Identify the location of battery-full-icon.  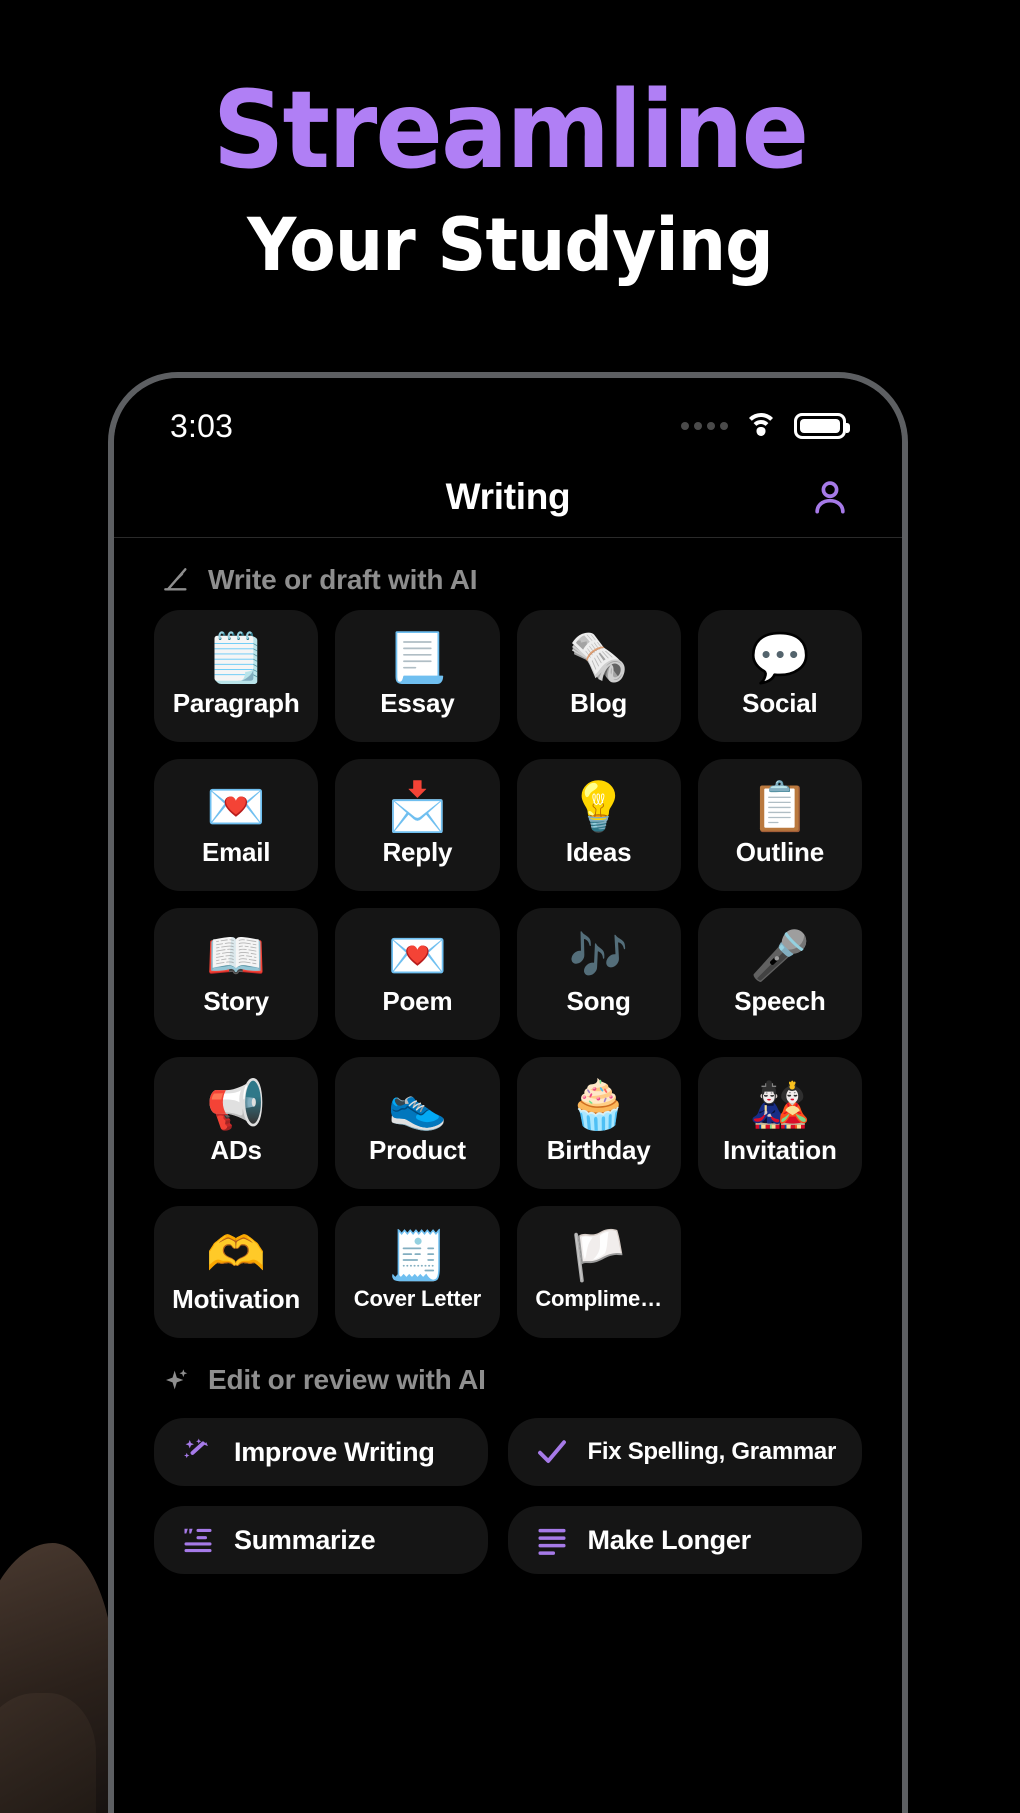
(822, 426).